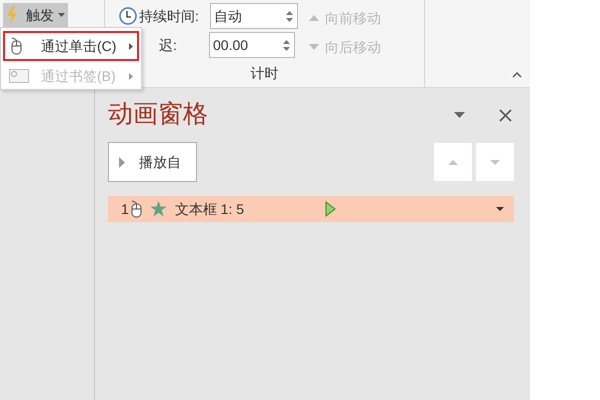 Image resolution: width=600 pixels, height=400 pixels. Describe the element at coordinates (152, 162) in the screenshot. I see `play-from-button: 播放自` at that location.